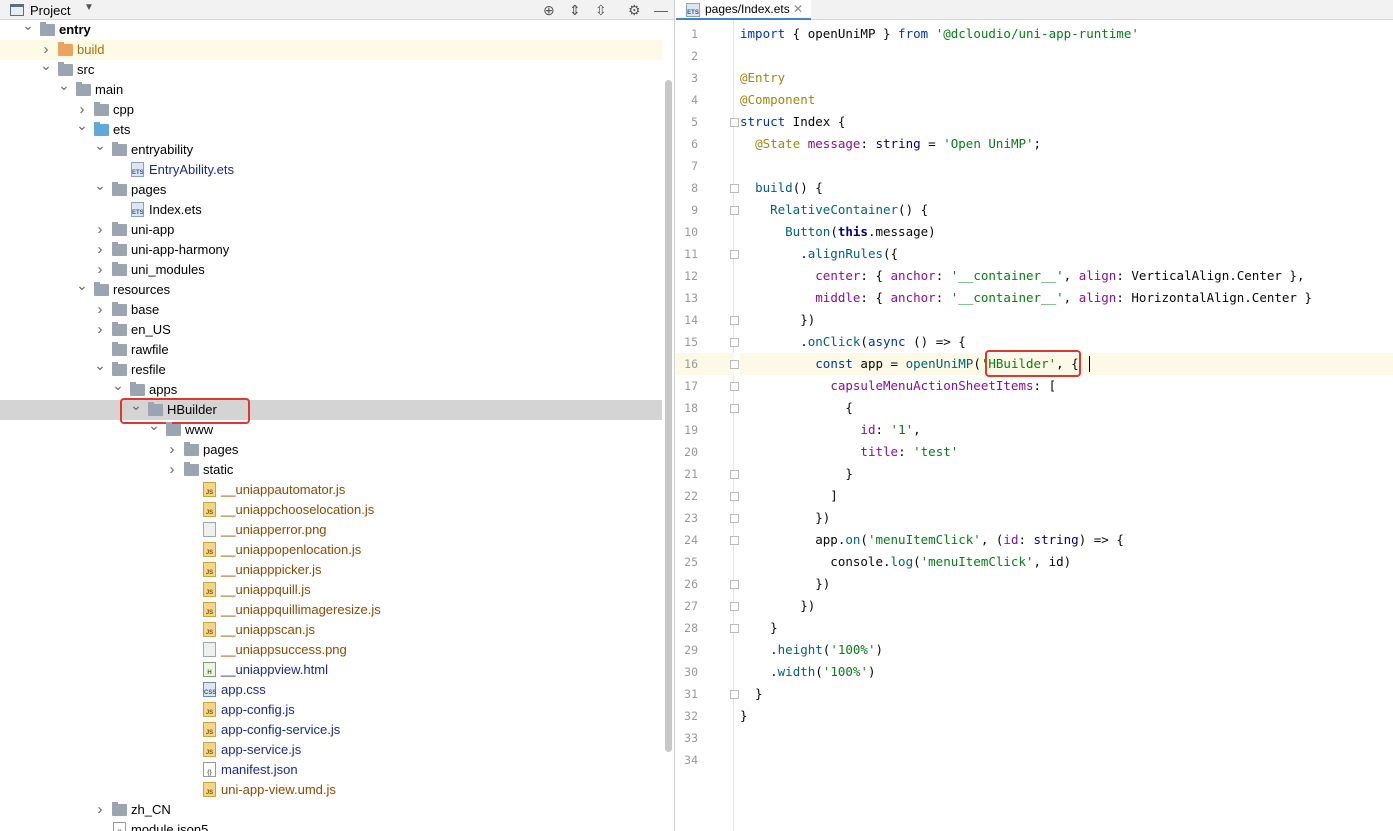 This screenshot has width=1393, height=831. Describe the element at coordinates (331, 825) in the screenshot. I see `tree-row: {} module.json5` at that location.